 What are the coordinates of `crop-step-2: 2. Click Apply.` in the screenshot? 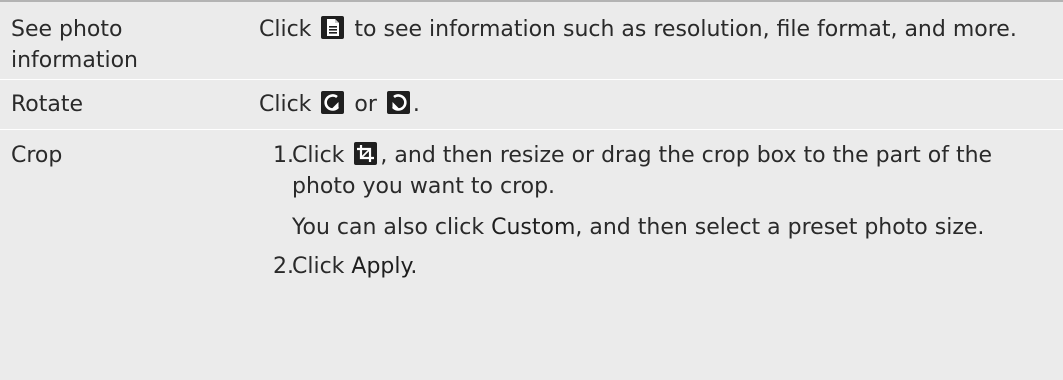 It's located at (653, 266).